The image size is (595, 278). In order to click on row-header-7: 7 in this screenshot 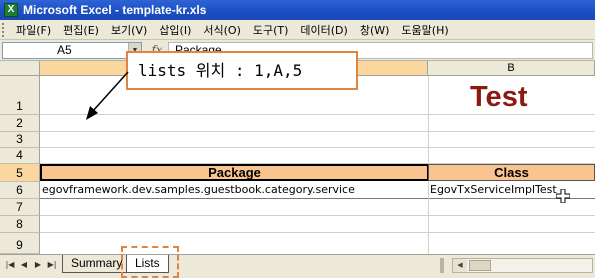, I will do `click(20, 207)`.